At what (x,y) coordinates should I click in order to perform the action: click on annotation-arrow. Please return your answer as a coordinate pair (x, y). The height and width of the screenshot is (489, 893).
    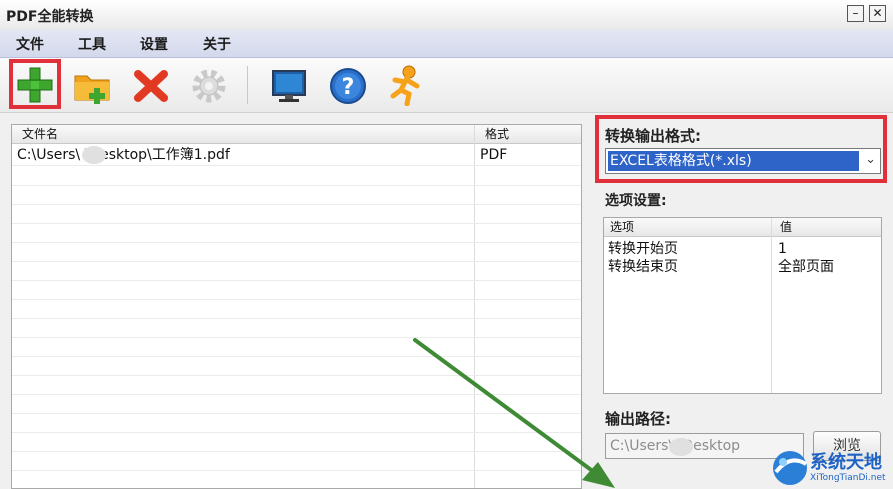
    Looking at the image, I should click on (514, 413).